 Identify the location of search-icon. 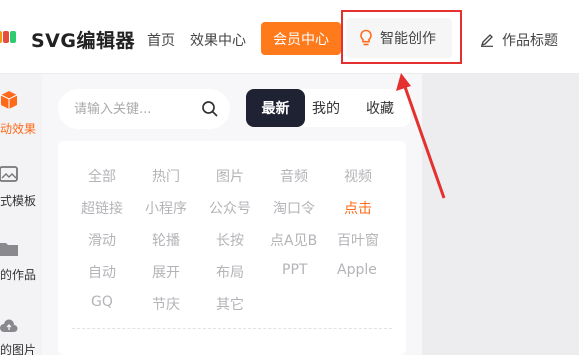
(210, 109).